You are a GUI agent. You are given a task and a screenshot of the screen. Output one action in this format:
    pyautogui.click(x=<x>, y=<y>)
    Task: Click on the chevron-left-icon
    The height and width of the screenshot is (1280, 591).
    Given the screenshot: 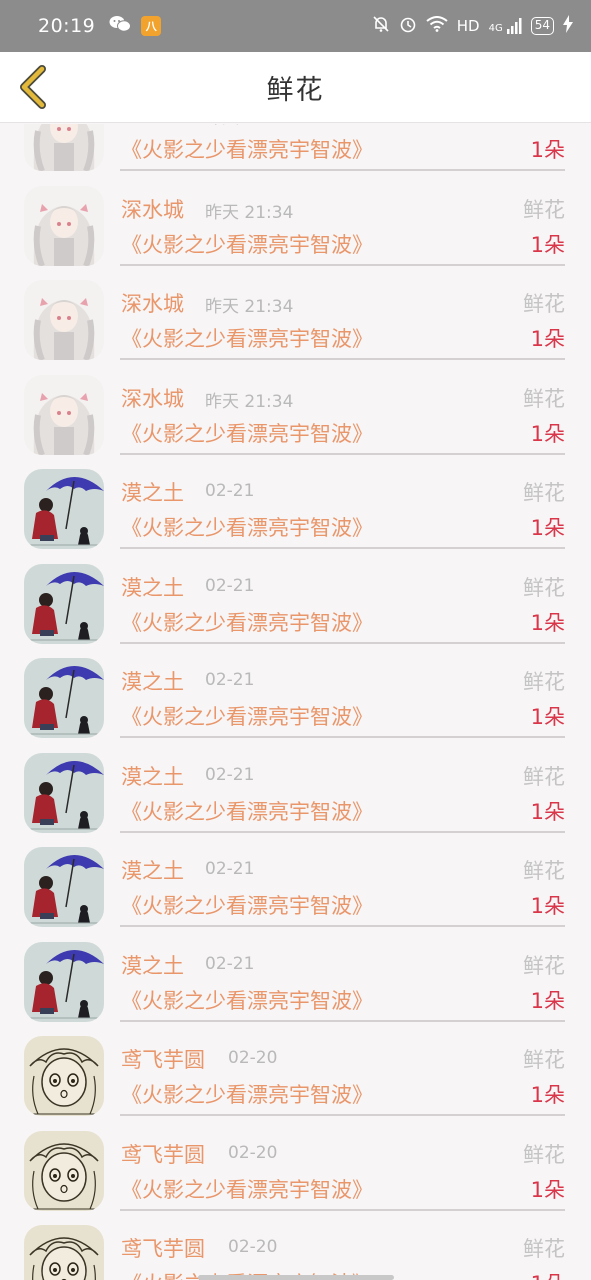 What is the action you would take?
    pyautogui.click(x=33, y=87)
    